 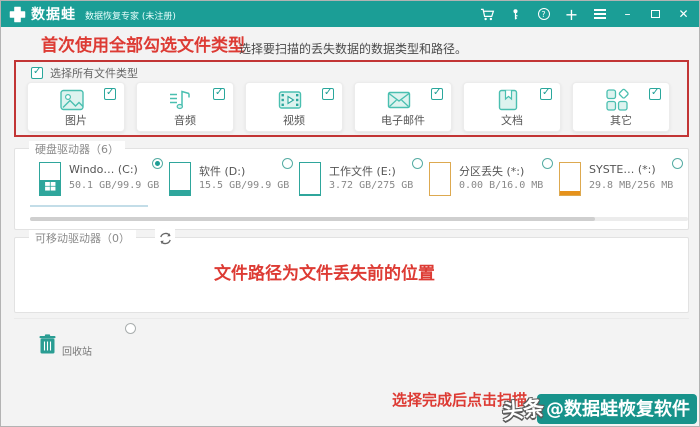 What do you see at coordinates (290, 100) in the screenshot?
I see `video-icon` at bounding box center [290, 100].